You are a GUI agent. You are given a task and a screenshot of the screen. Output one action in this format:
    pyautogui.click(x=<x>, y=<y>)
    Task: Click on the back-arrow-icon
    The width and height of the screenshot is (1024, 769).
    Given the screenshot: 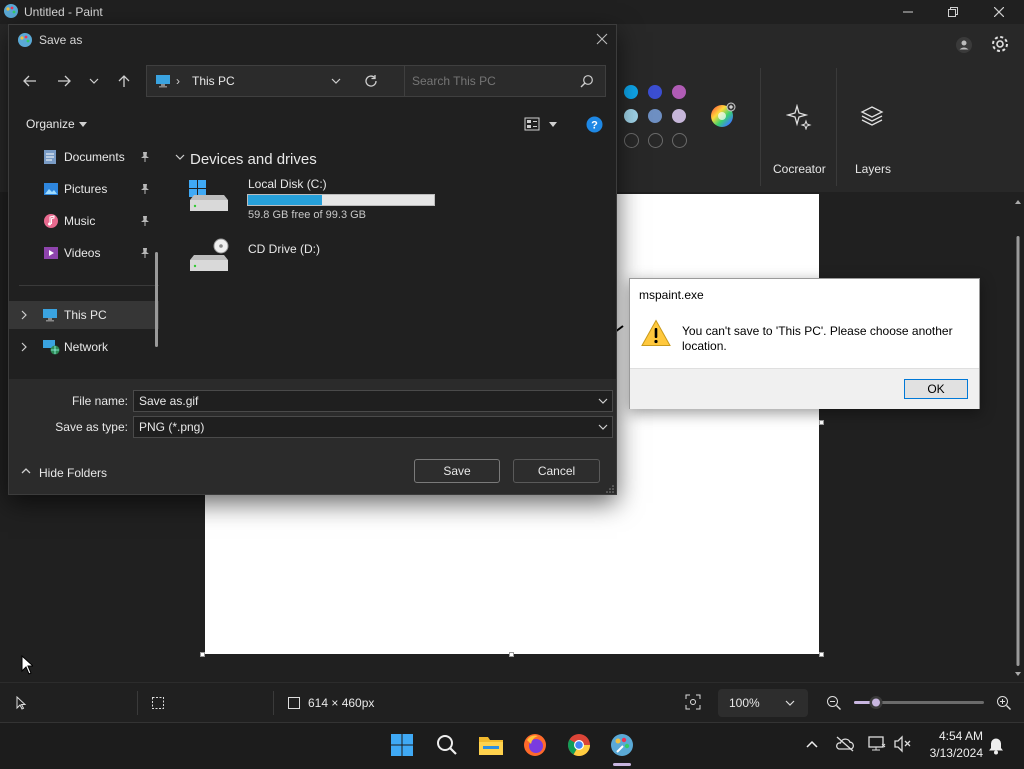 What is the action you would take?
    pyautogui.click(x=30, y=81)
    